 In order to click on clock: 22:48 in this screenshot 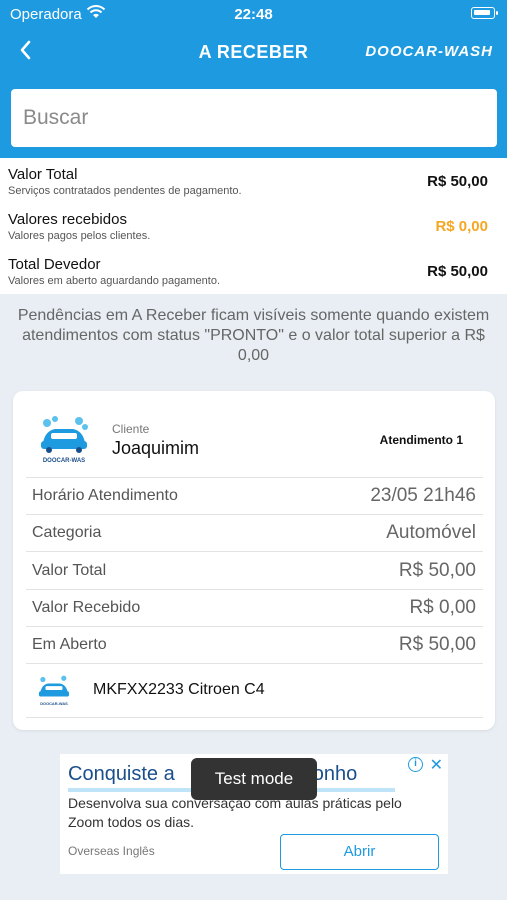, I will do `click(253, 14)`.